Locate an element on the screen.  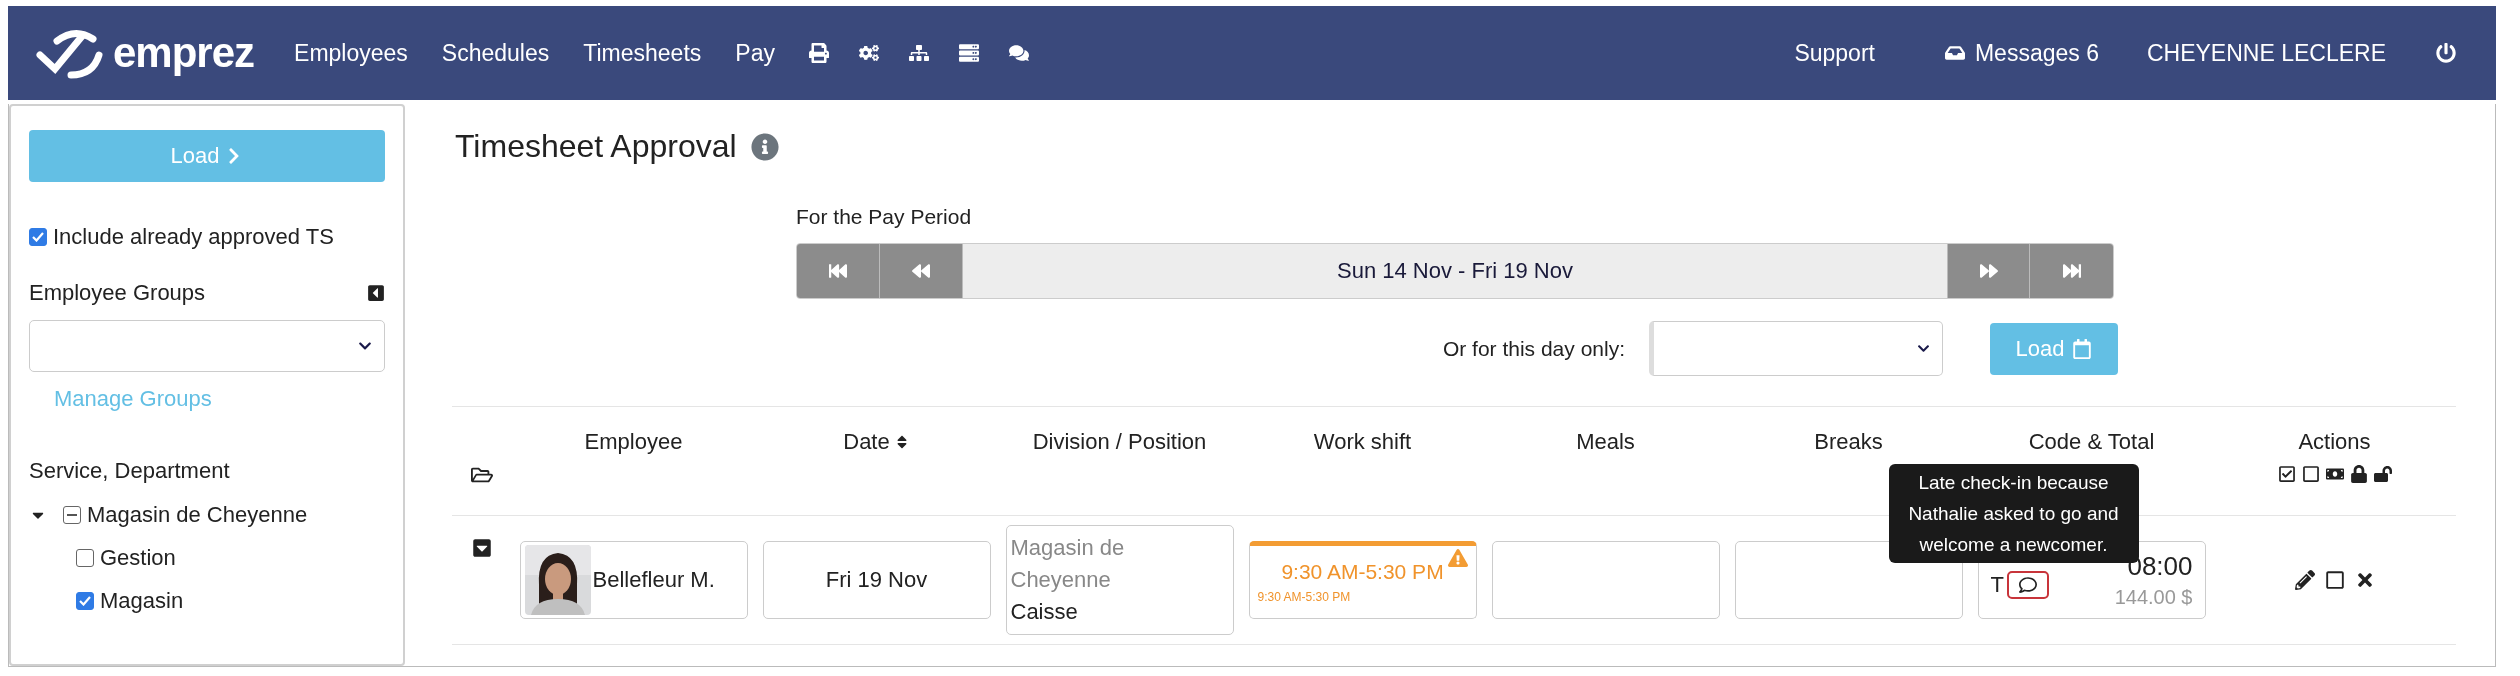
comment-tooltip: Late check-in because Nathalie asked to go and welcome a newcomer. is located at coordinates (2013, 513).